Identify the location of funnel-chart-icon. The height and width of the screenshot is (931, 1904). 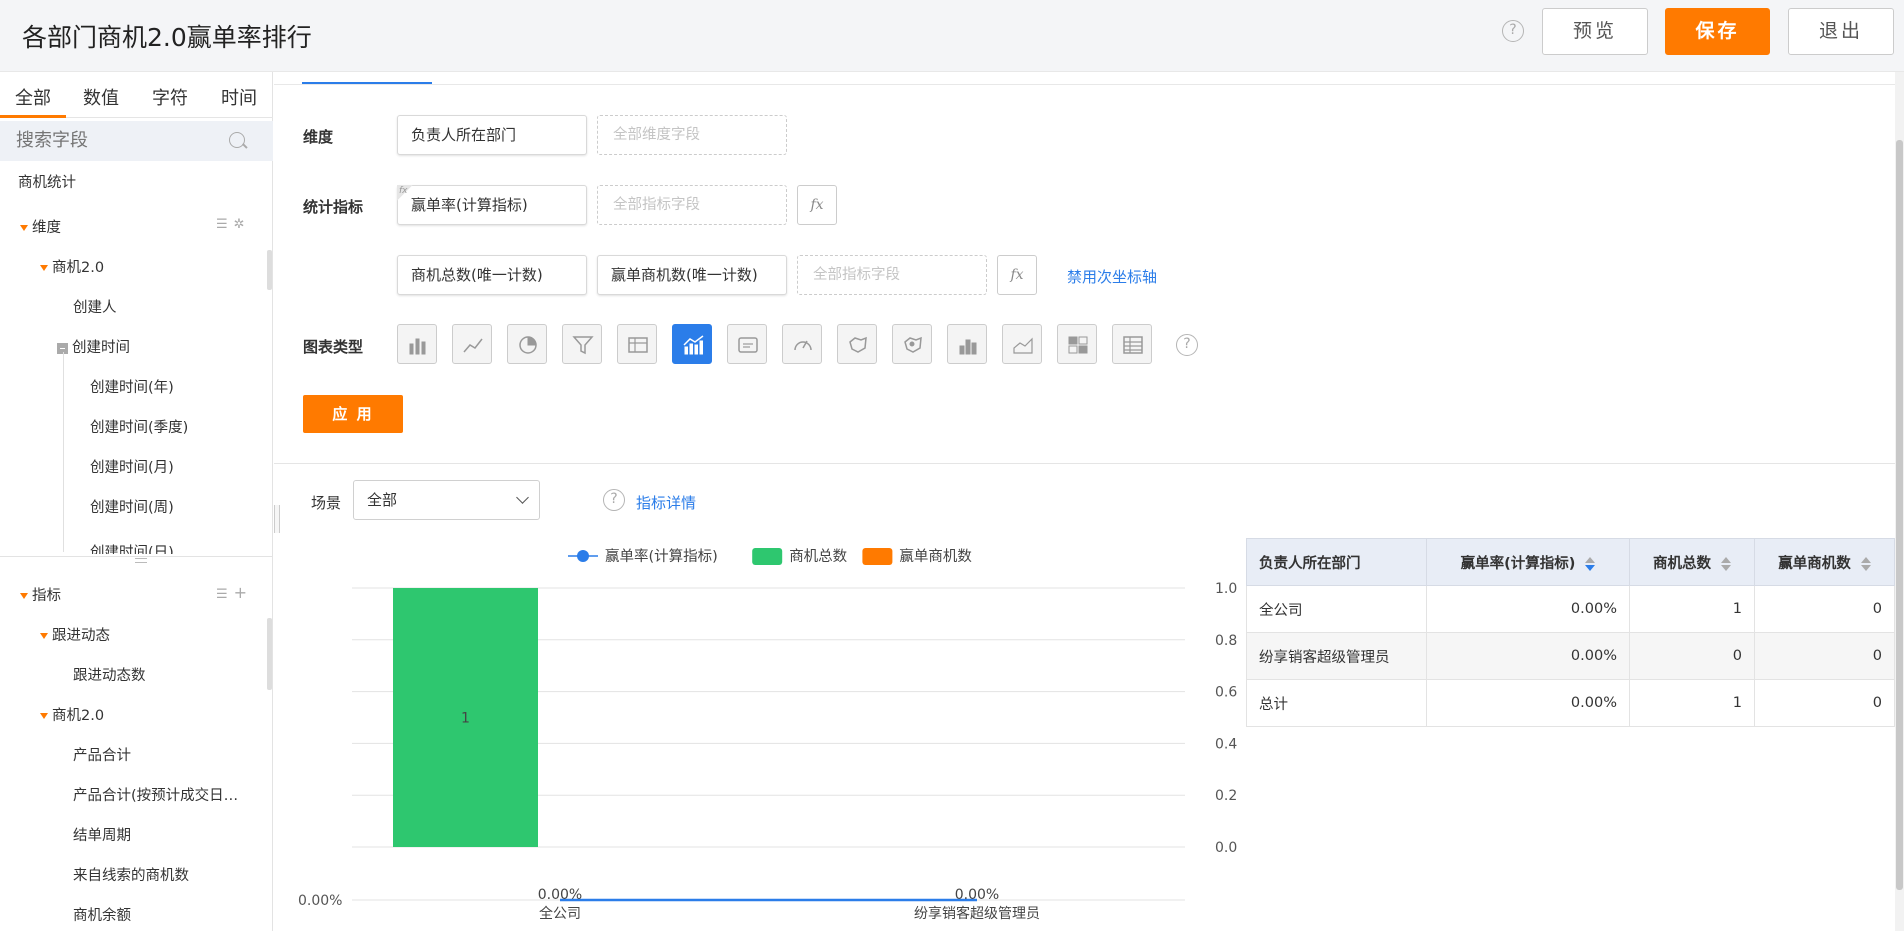
(582, 344).